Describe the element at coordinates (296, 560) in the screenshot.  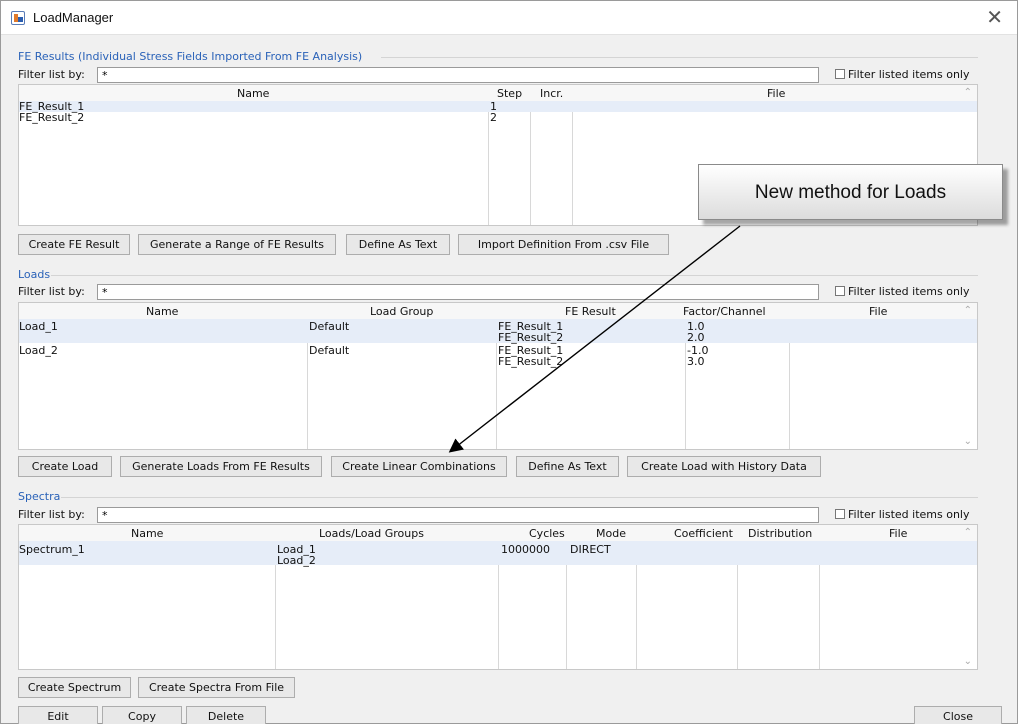
I see `spectrum-load: Load_2` at that location.